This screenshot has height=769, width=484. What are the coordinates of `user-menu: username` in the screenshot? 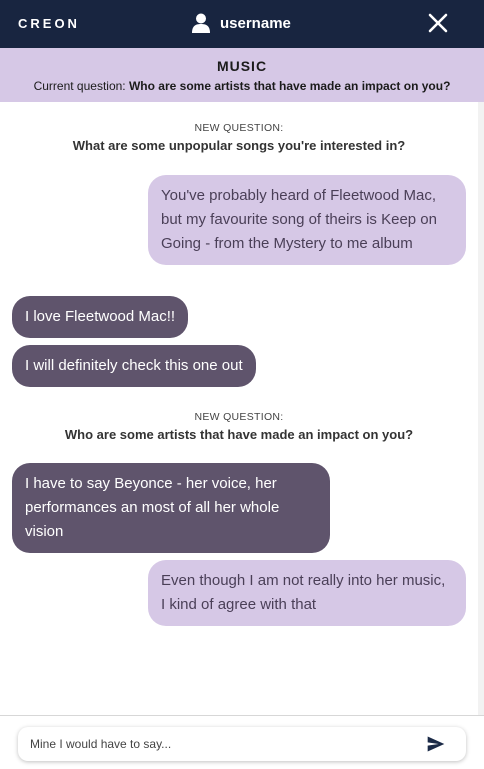 It's located at (241, 23).